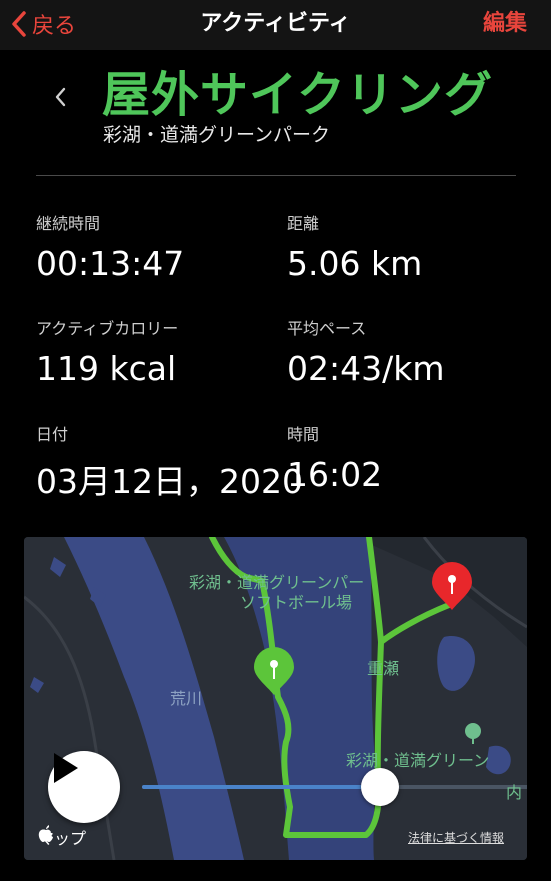 The height and width of the screenshot is (881, 551). I want to click on divider, so click(276, 175).